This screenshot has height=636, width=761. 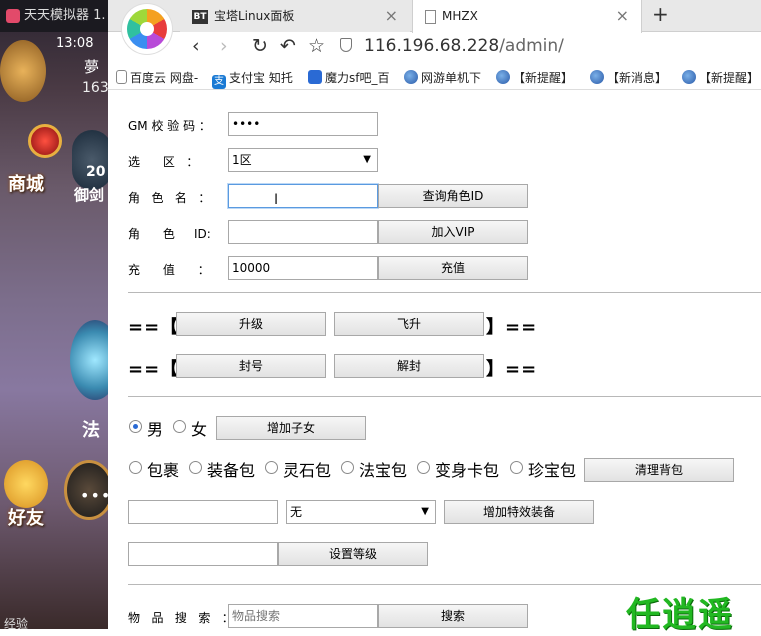 I want to click on game-count: 20, so click(x=96, y=172).